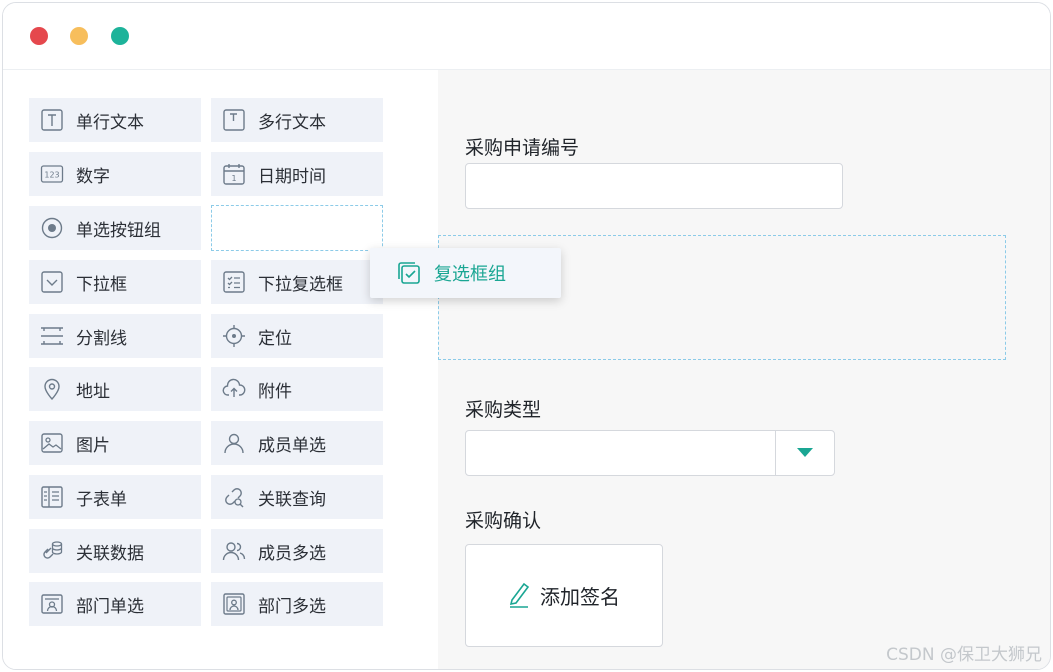 This screenshot has width=1053, height=672. I want to click on palette-item-label: 图片, so click(93, 445).